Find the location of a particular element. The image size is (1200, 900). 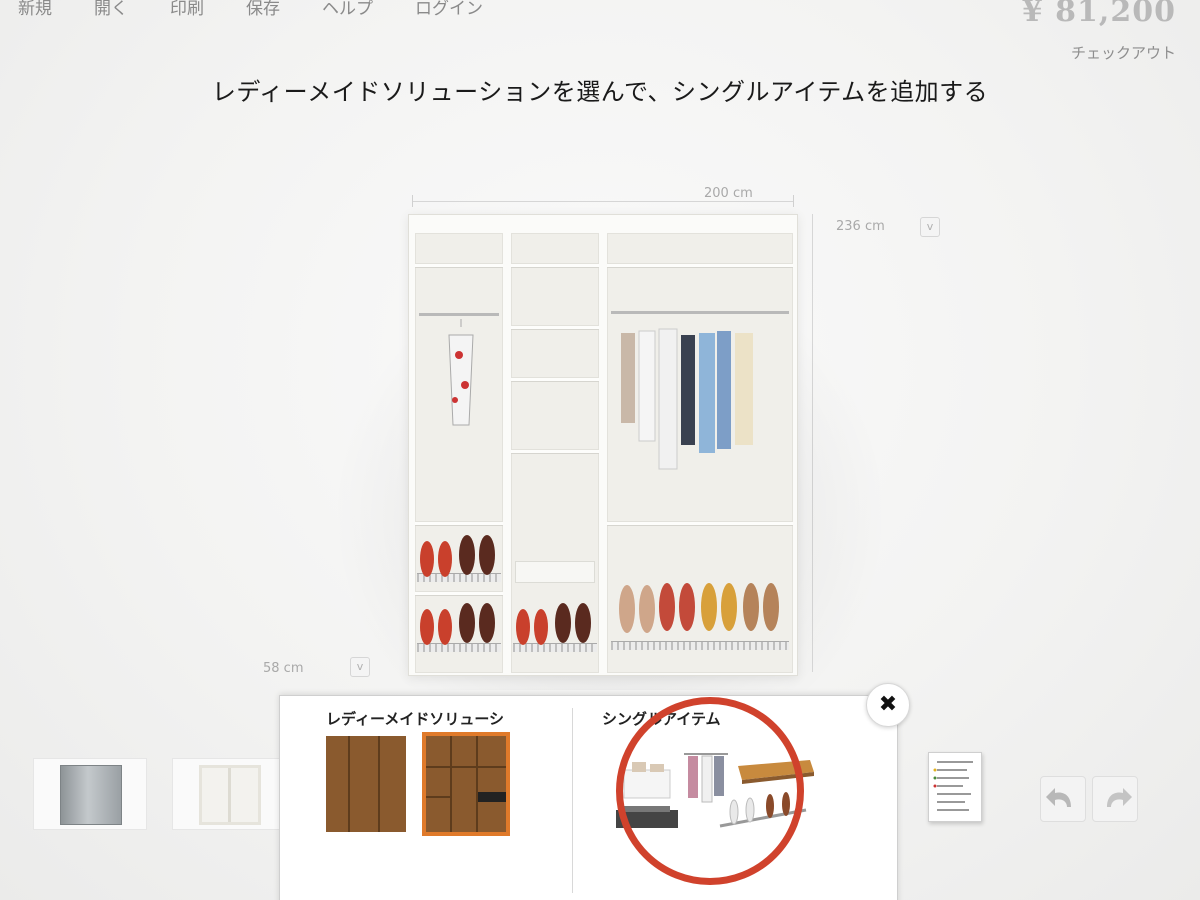

open-frame-icon is located at coordinates (230, 795).